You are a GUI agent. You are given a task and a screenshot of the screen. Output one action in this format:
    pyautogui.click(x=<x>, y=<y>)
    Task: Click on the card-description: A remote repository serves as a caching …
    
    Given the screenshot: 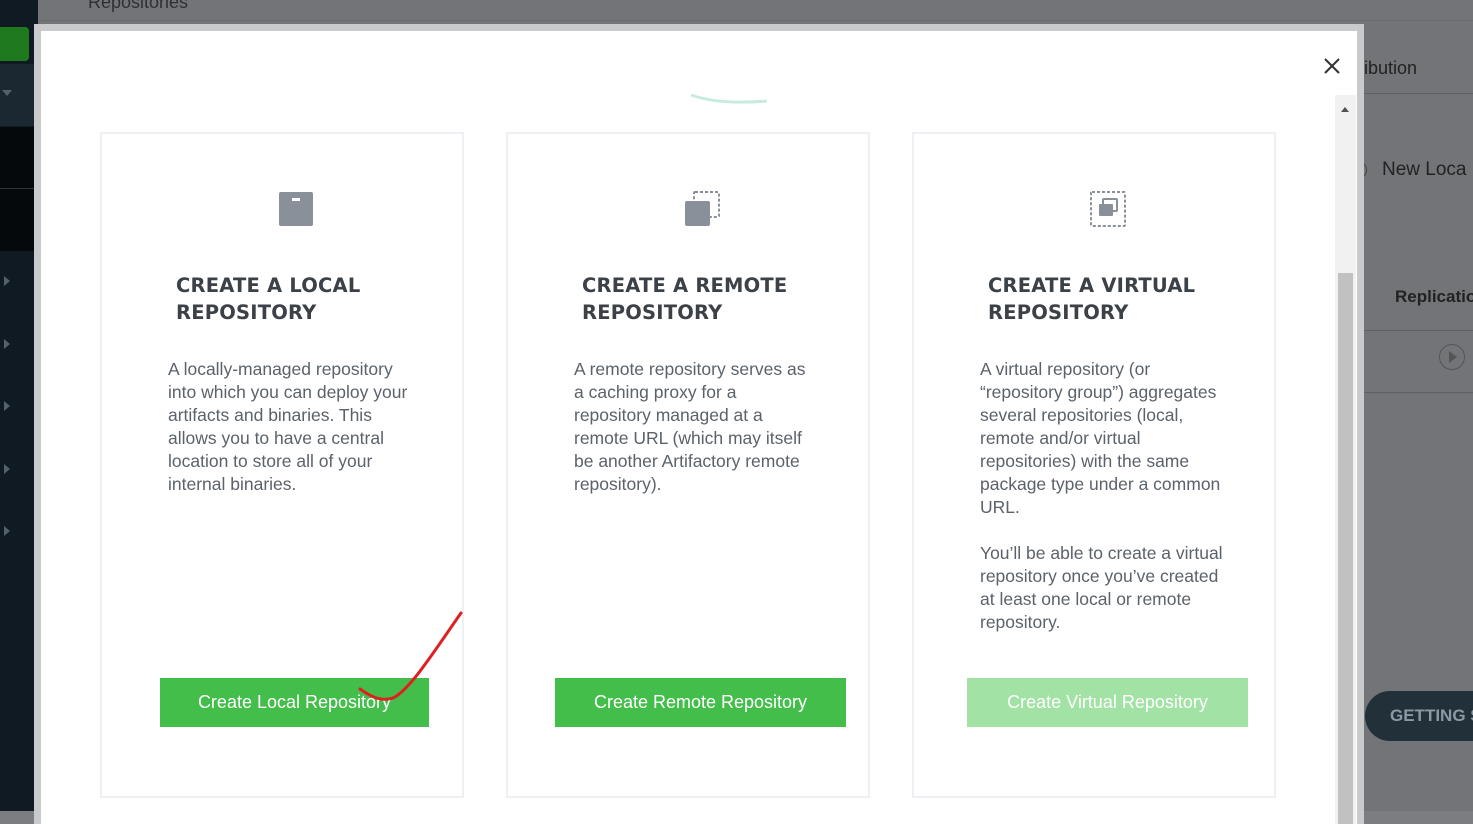 What is the action you would take?
    pyautogui.click(x=690, y=426)
    